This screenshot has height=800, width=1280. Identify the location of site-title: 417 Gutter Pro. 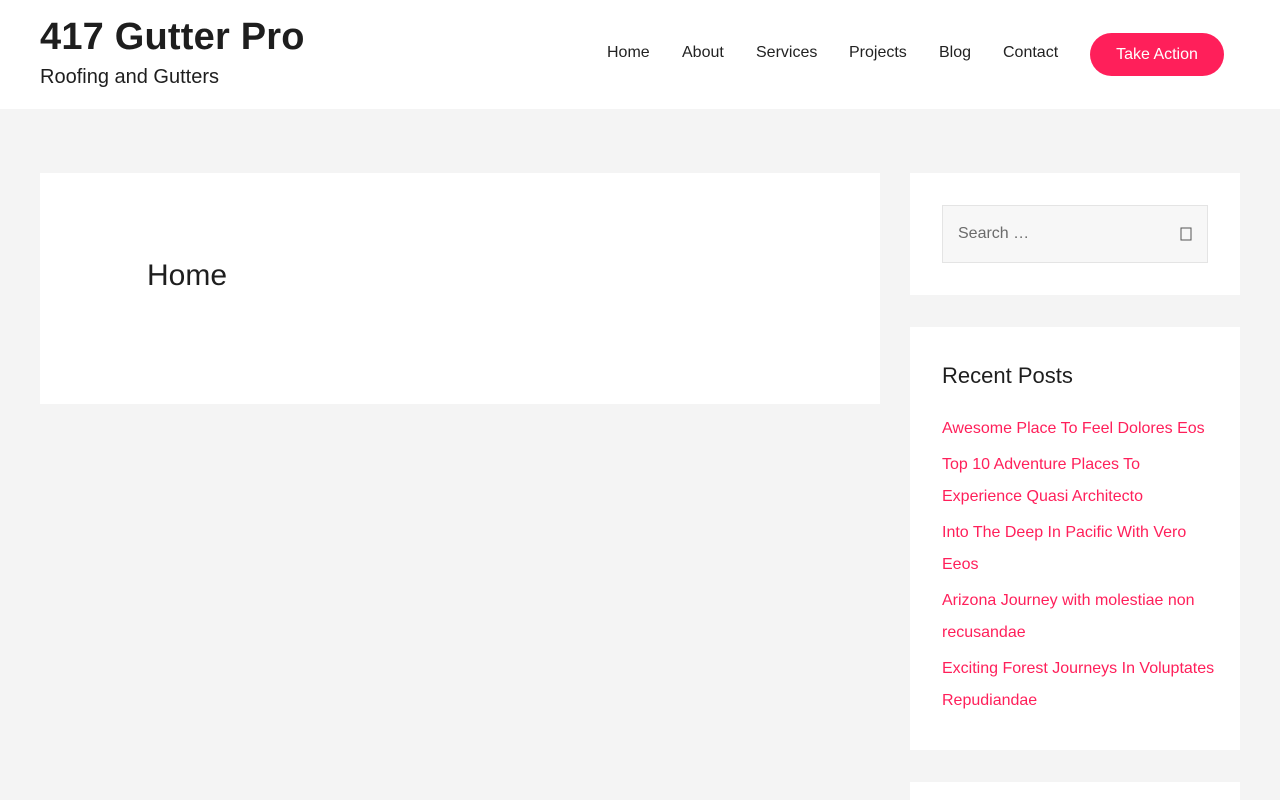
(172, 37).